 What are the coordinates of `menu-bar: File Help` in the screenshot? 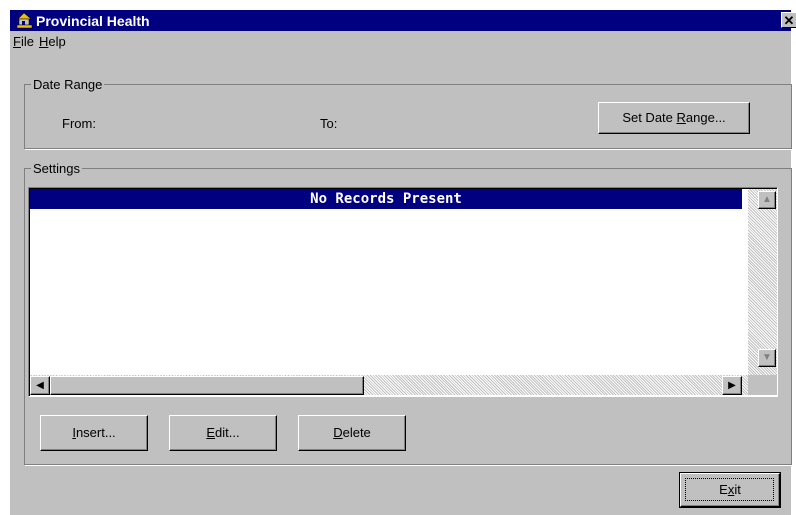 It's located at (400, 41).